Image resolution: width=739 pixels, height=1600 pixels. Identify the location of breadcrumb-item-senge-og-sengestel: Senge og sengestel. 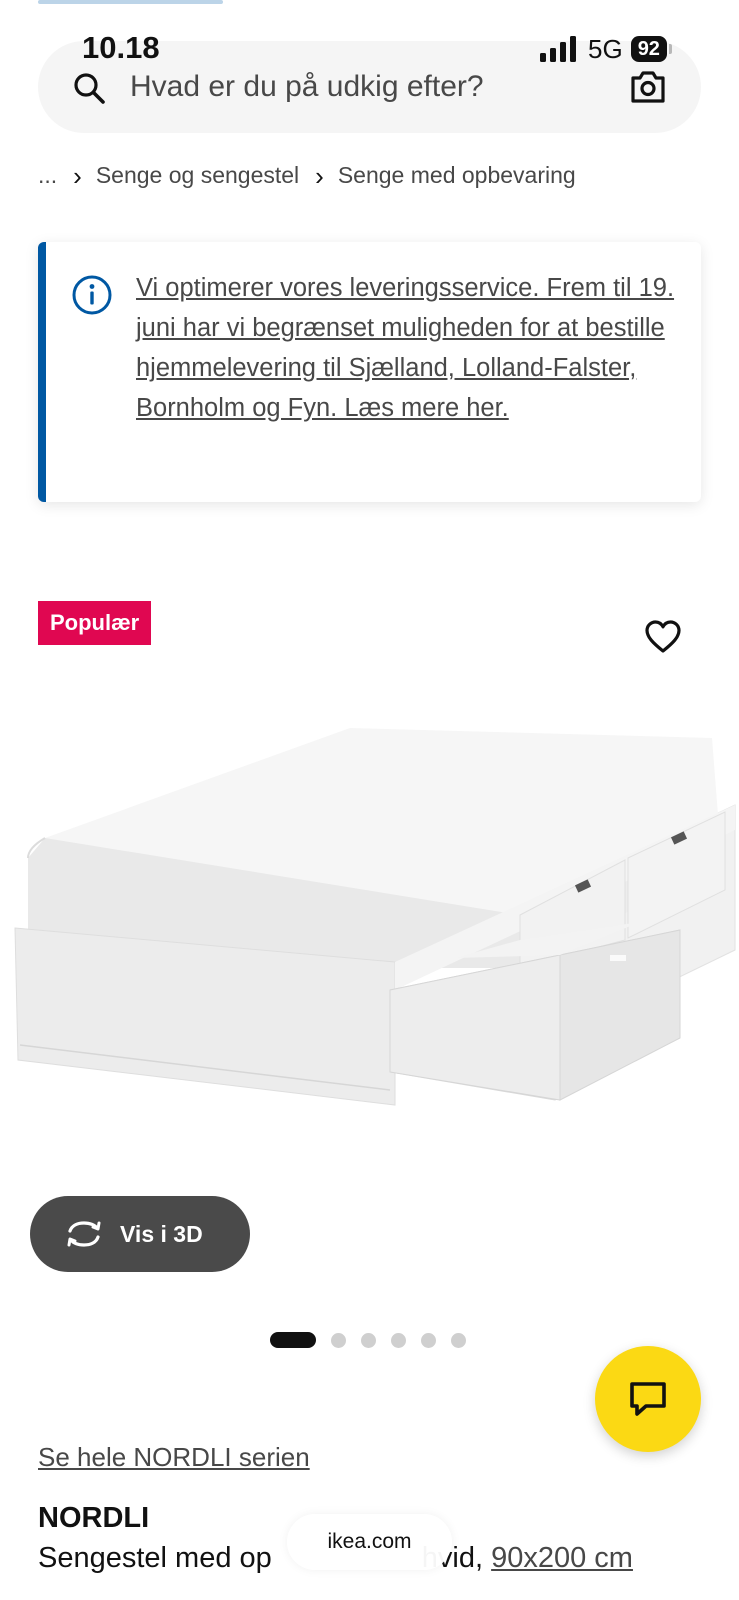
(197, 175).